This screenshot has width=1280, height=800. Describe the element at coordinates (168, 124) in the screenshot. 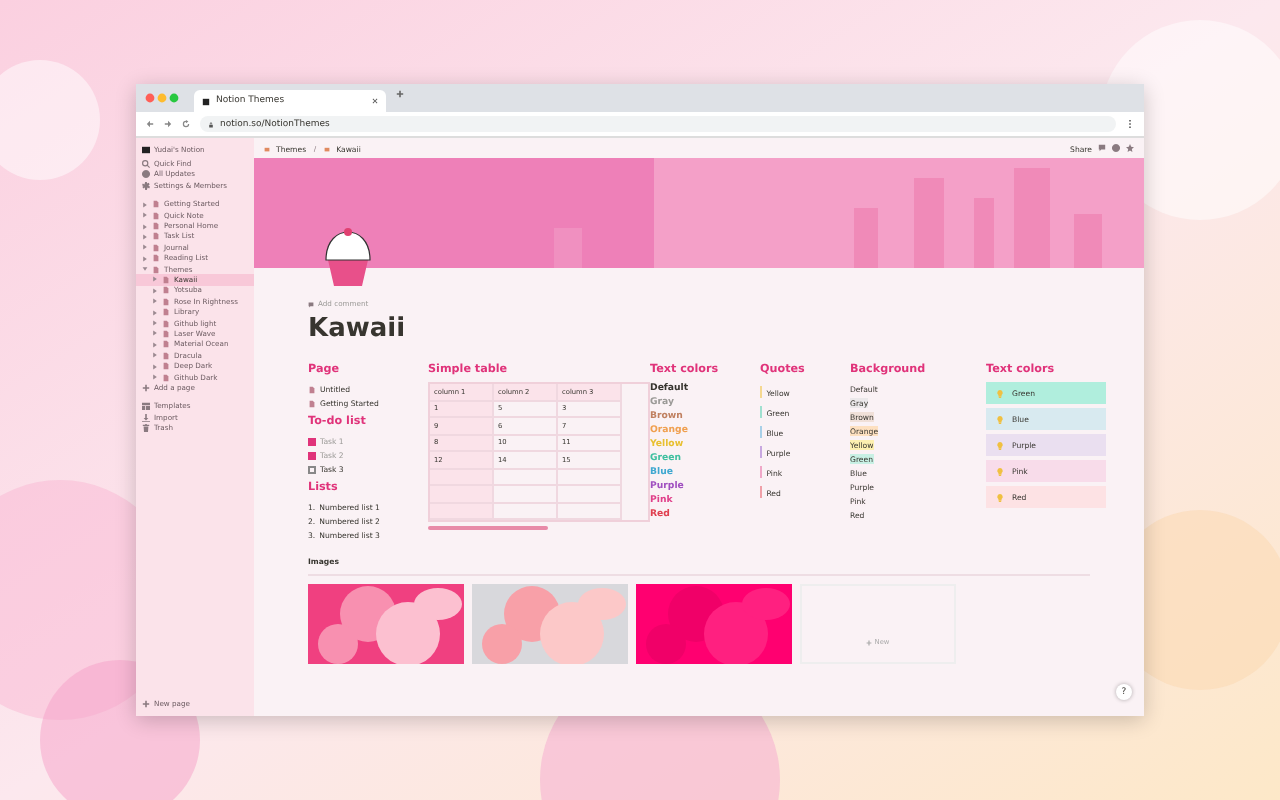

I see `forward-icon` at that location.